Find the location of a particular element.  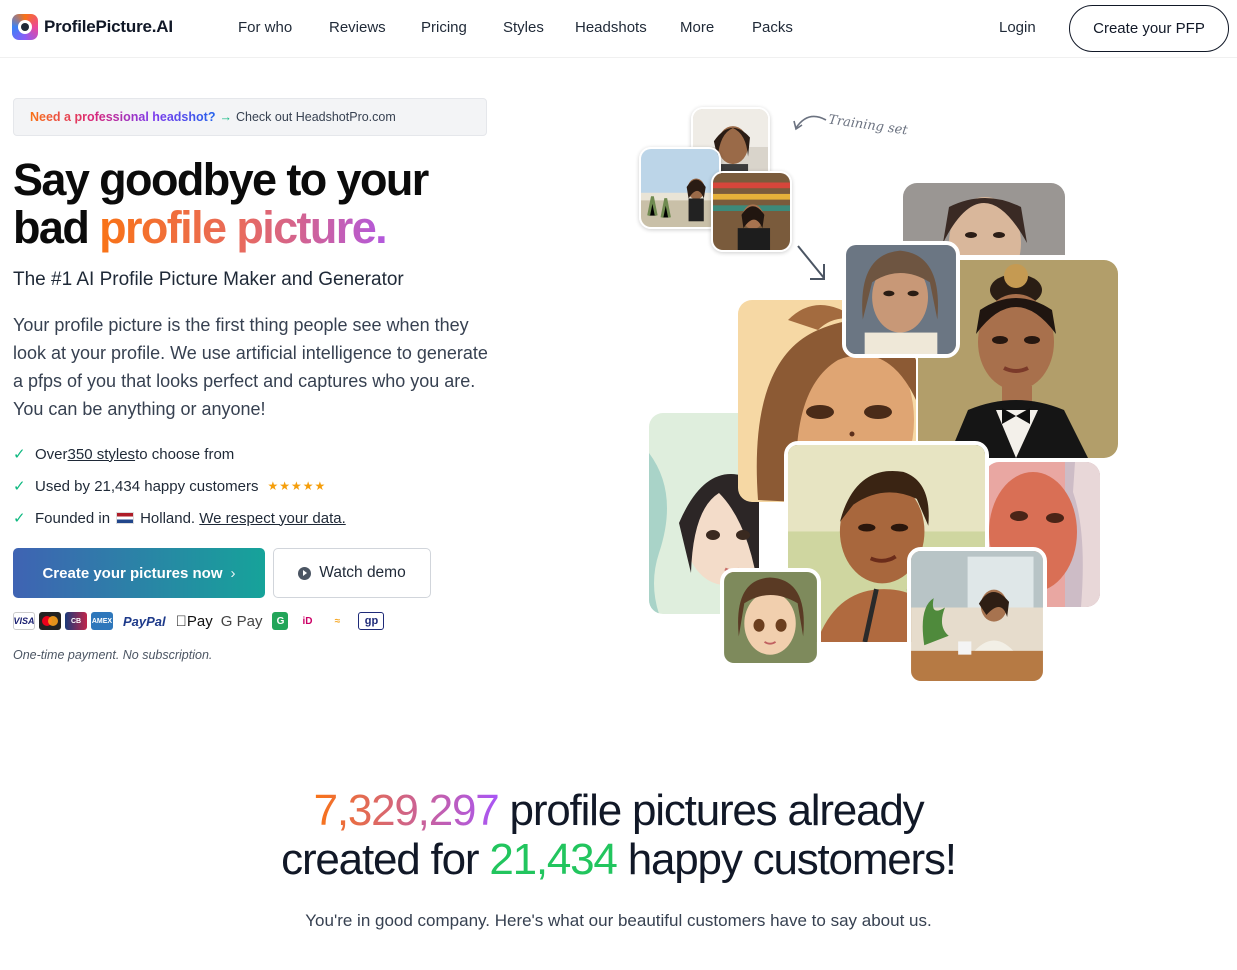

promo-lead-text: Need a professional headshot? is located at coordinates (123, 117).